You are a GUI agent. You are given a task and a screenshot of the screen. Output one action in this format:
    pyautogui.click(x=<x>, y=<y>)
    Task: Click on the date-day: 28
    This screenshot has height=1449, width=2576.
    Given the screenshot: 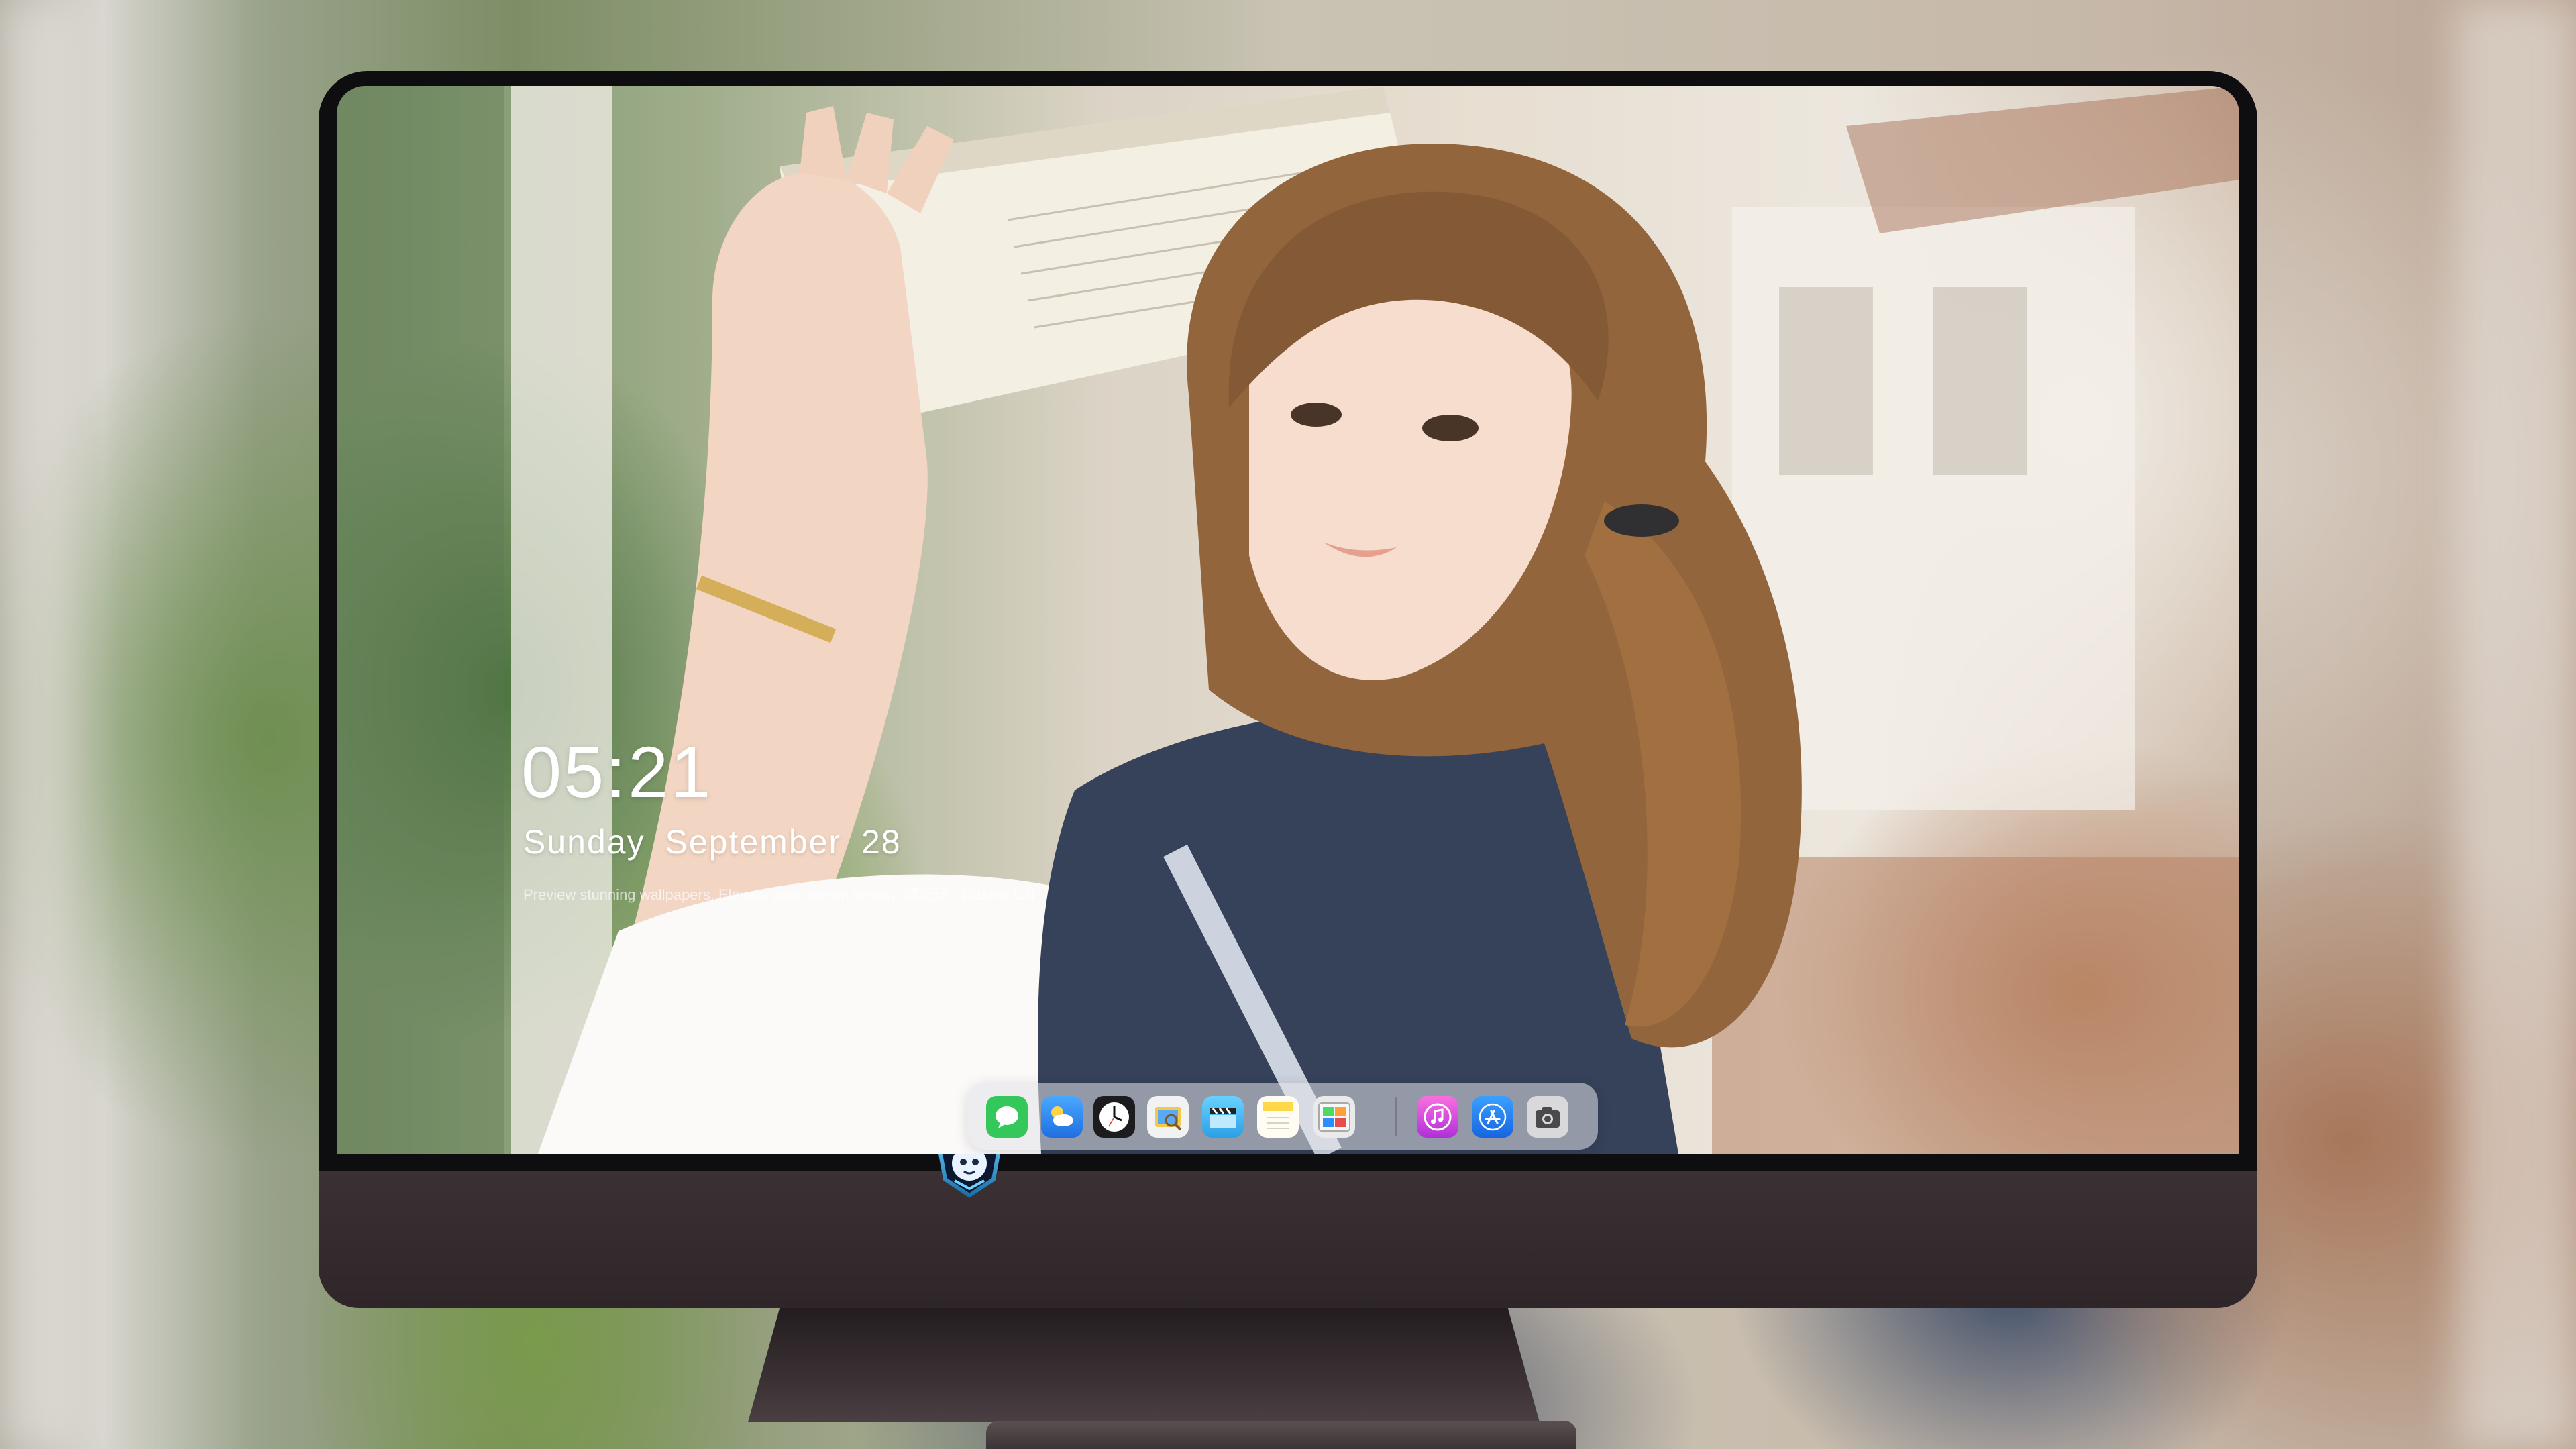 What is the action you would take?
    pyautogui.click(x=881, y=842)
    